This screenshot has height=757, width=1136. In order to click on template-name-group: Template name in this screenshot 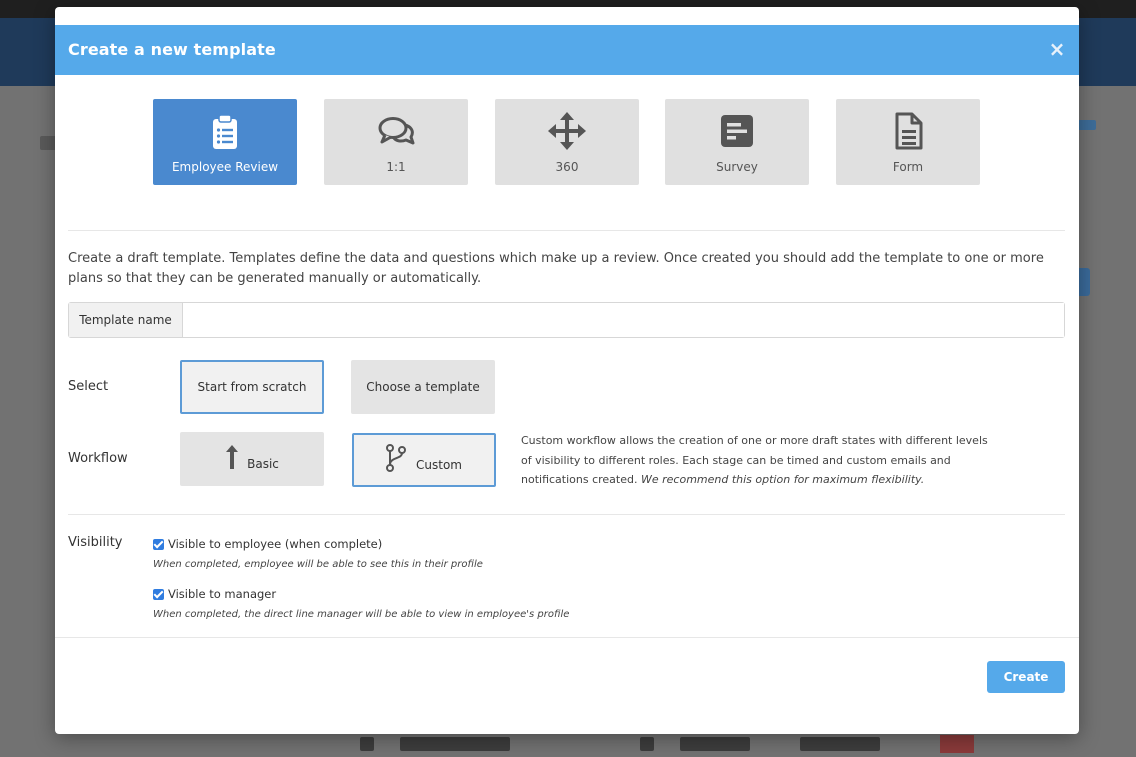, I will do `click(566, 320)`.